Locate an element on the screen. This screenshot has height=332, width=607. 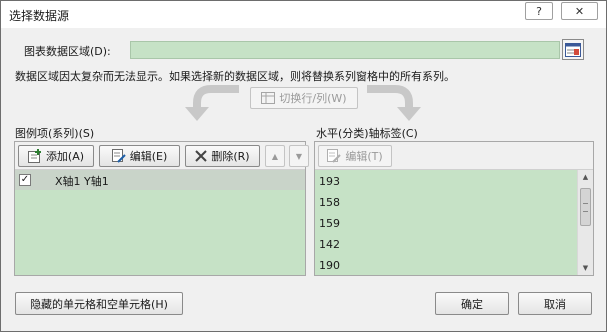
list-item: 158 is located at coordinates (329, 202).